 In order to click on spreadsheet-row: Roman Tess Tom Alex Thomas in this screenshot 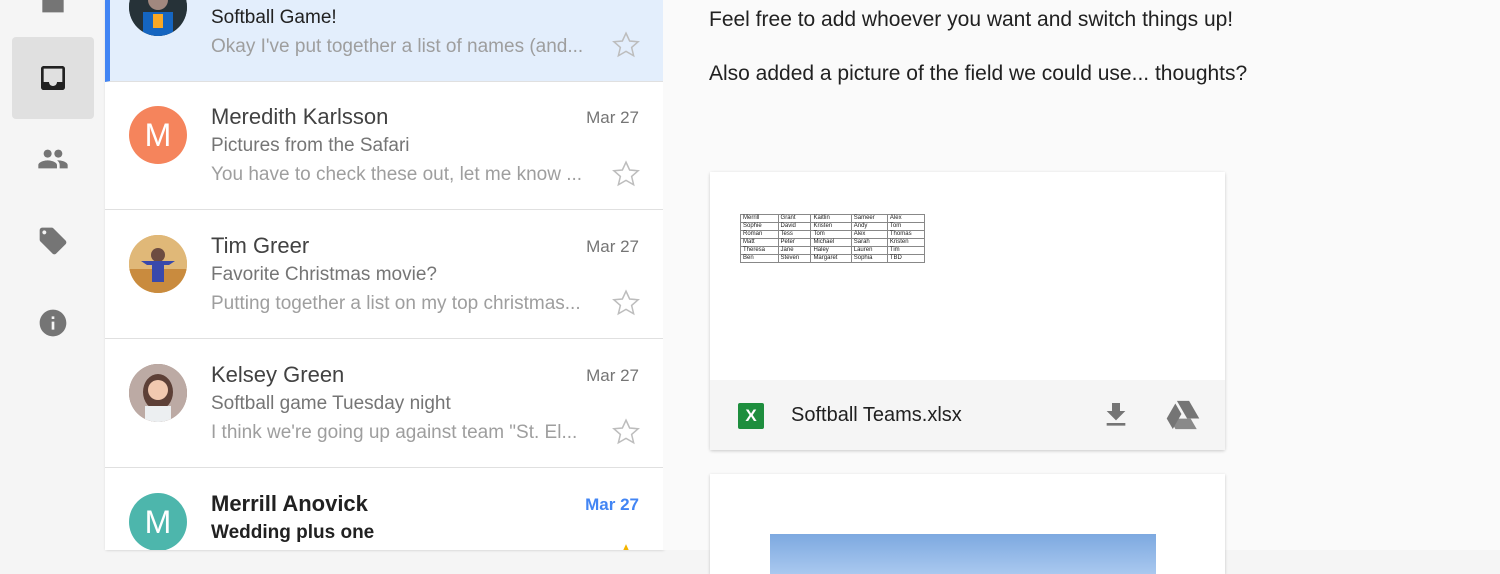, I will do `click(833, 234)`.